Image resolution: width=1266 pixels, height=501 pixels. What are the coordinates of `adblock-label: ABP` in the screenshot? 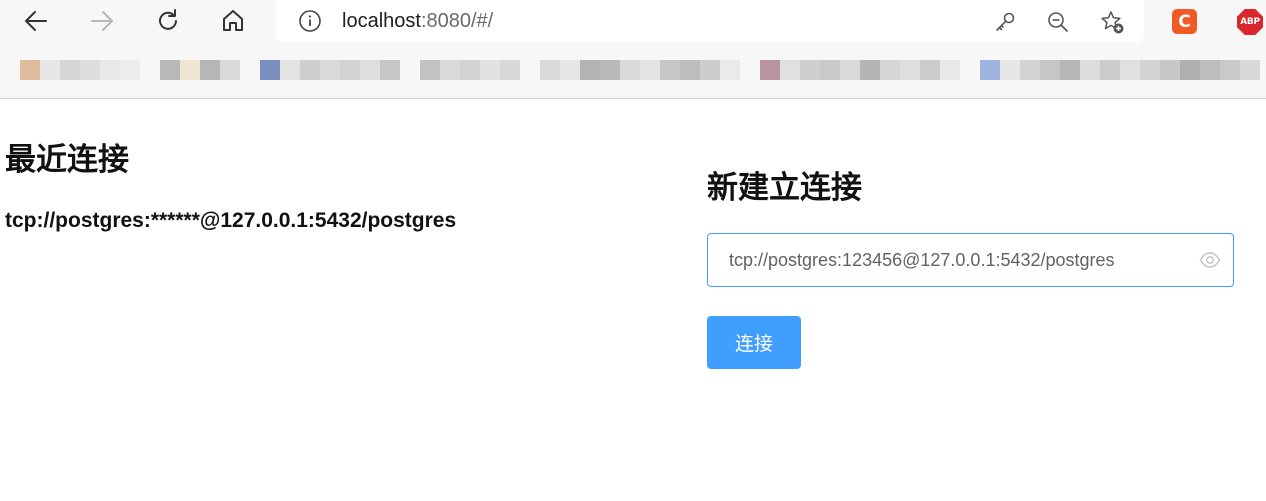 It's located at (1250, 22).